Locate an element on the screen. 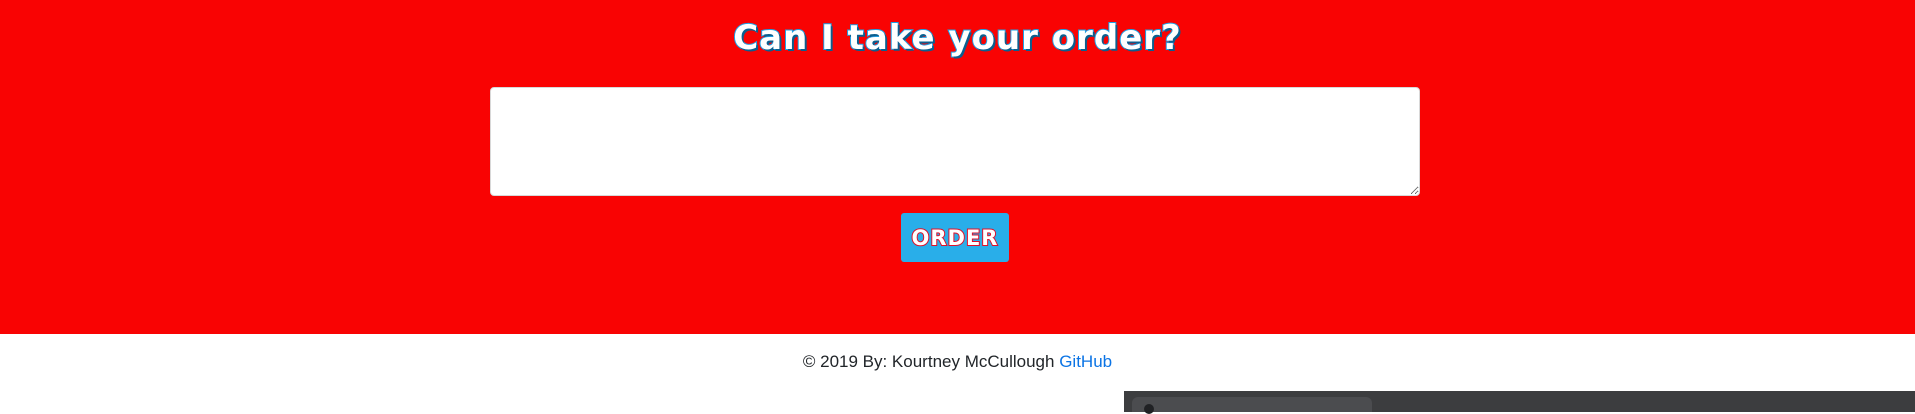  order-input is located at coordinates (955, 141).